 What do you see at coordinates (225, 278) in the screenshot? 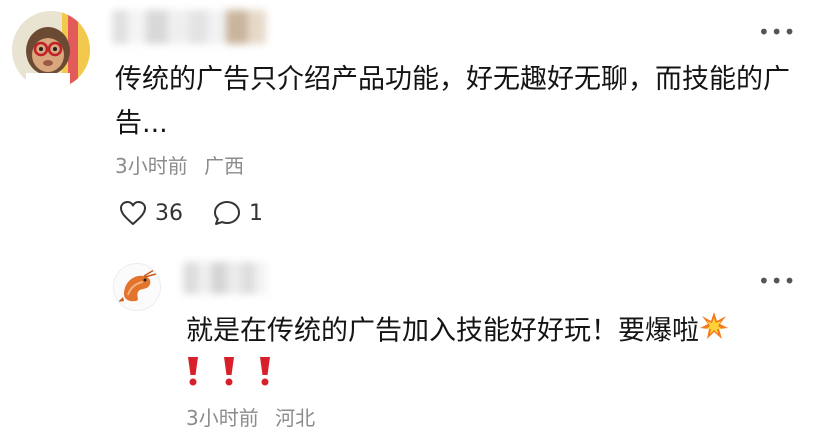
I see `reply-username-redacted` at bounding box center [225, 278].